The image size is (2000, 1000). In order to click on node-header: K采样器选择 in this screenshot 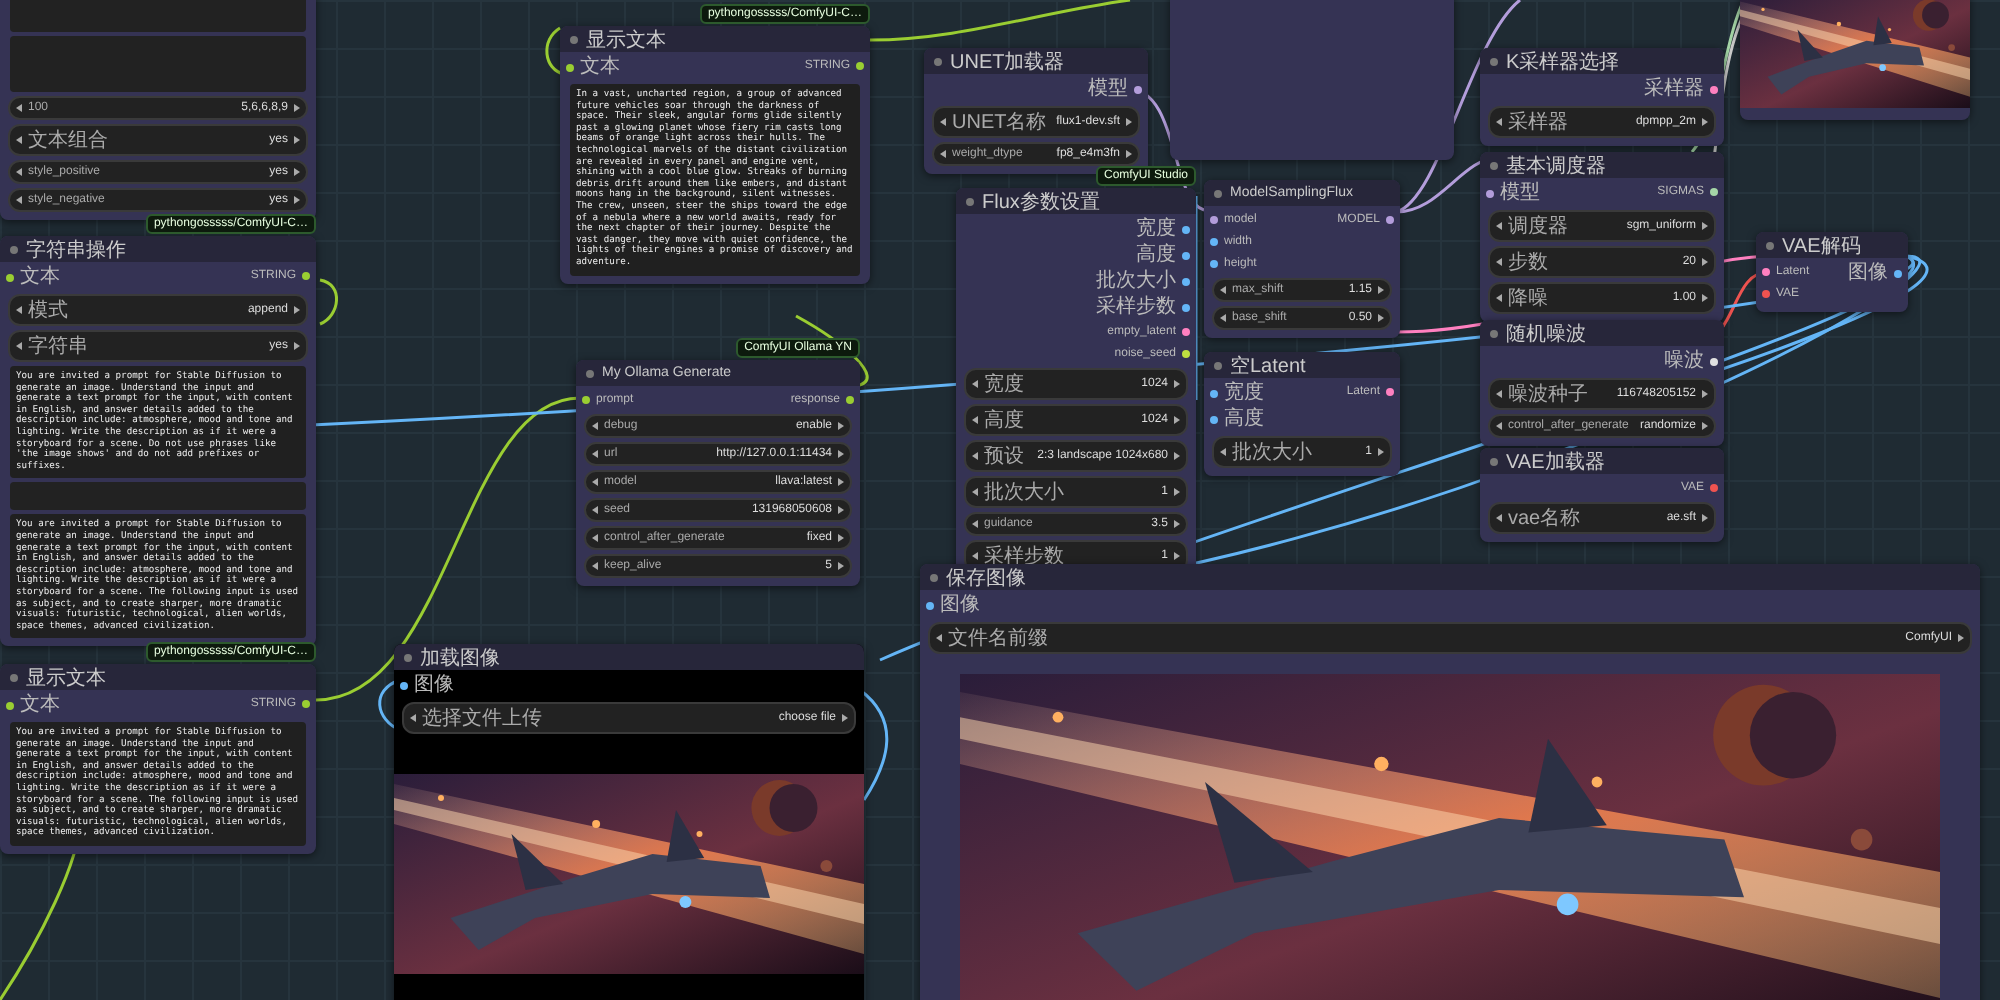, I will do `click(1602, 61)`.